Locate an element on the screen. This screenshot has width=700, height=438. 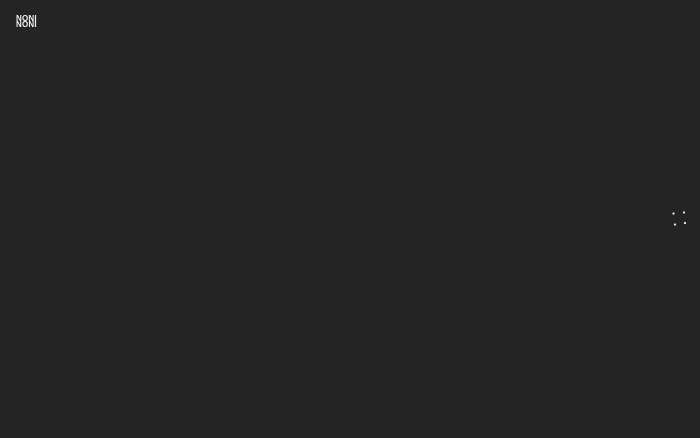
site-logo: NONI NONI is located at coordinates (26, 22).